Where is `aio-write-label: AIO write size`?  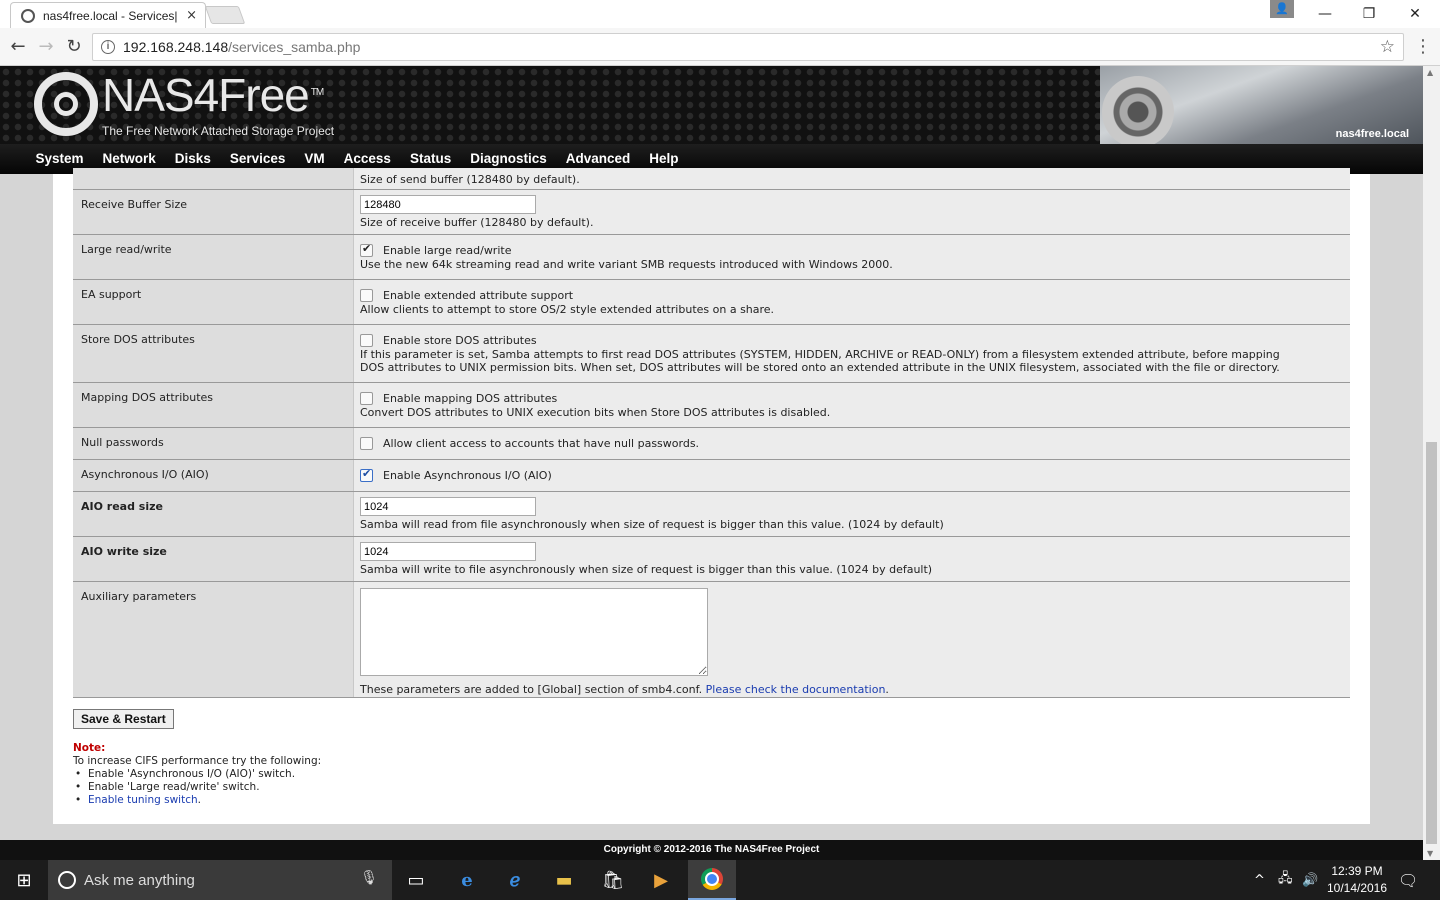 aio-write-label: AIO write size is located at coordinates (213, 559).